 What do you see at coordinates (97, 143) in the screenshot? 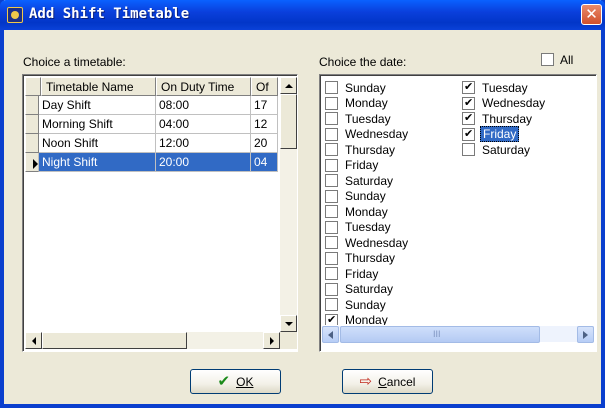
I see `row-name: Noon Shift` at bounding box center [97, 143].